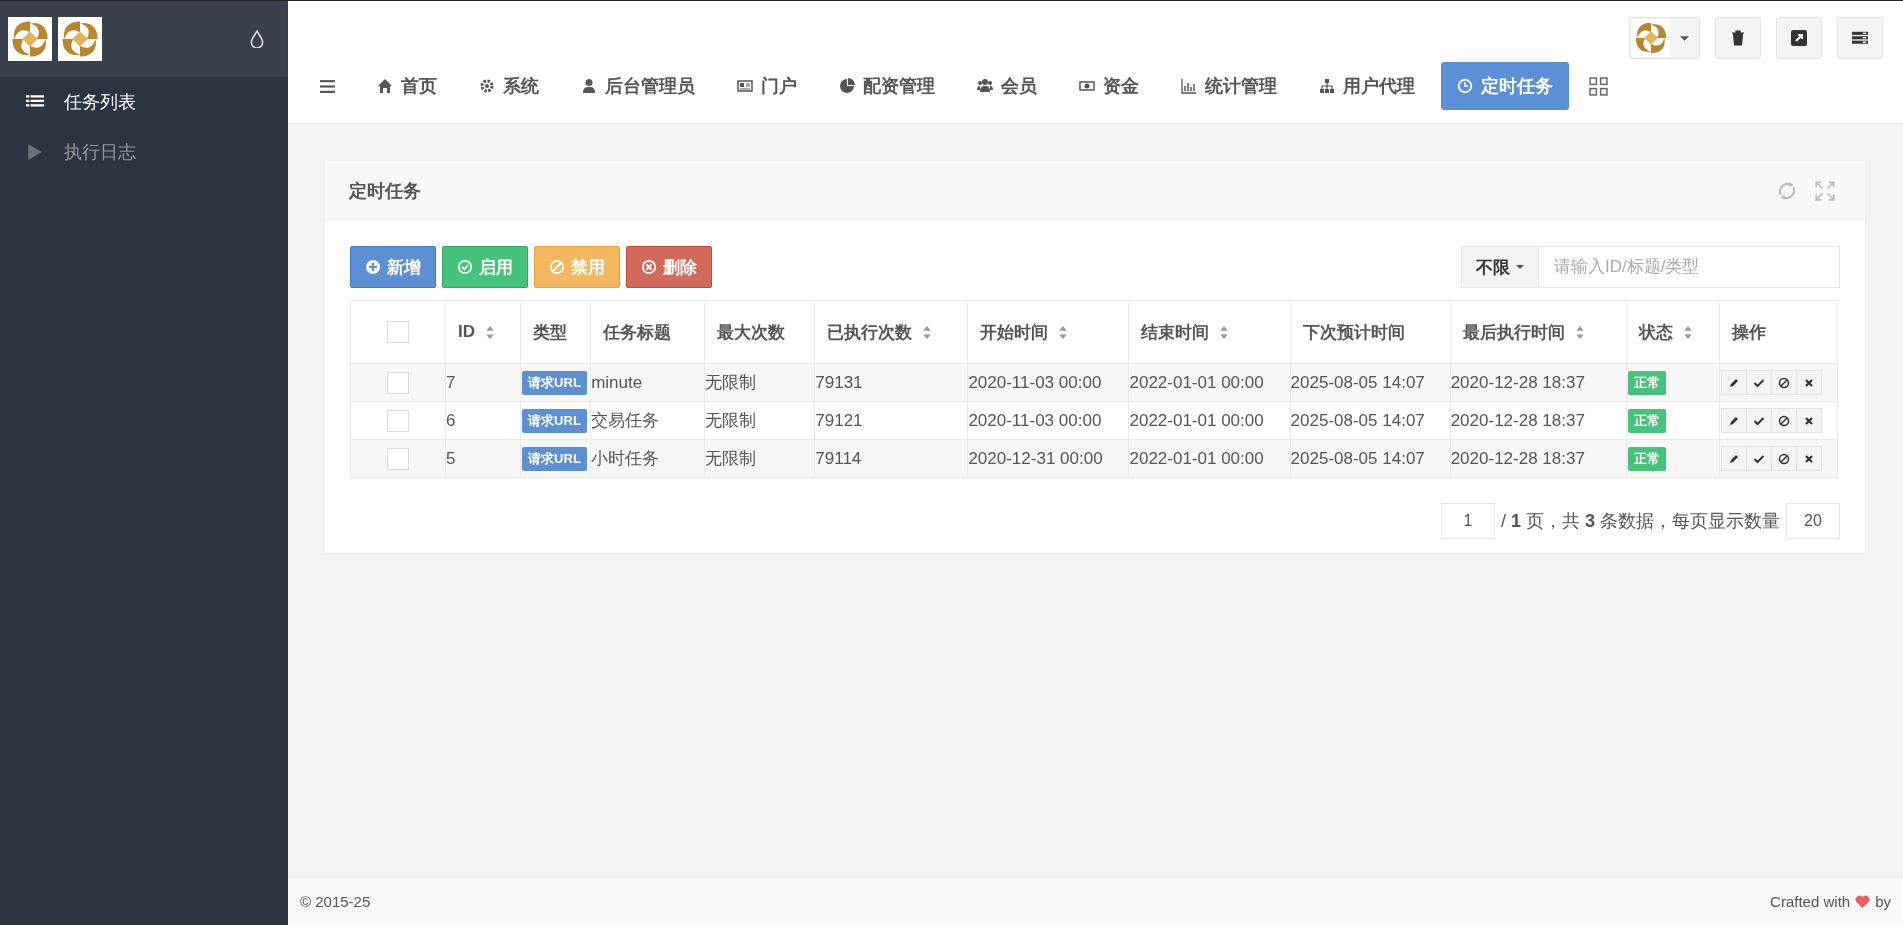 Image resolution: width=1903 pixels, height=925 pixels. Describe the element at coordinates (327, 86) in the screenshot. I see `menu-icon` at that location.